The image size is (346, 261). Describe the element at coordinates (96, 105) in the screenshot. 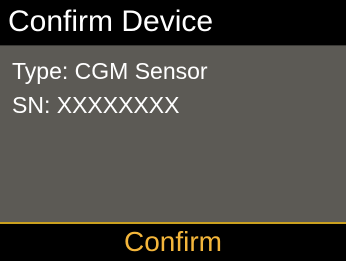

I see `serial-number-text: SN: XXXXXXXX` at that location.